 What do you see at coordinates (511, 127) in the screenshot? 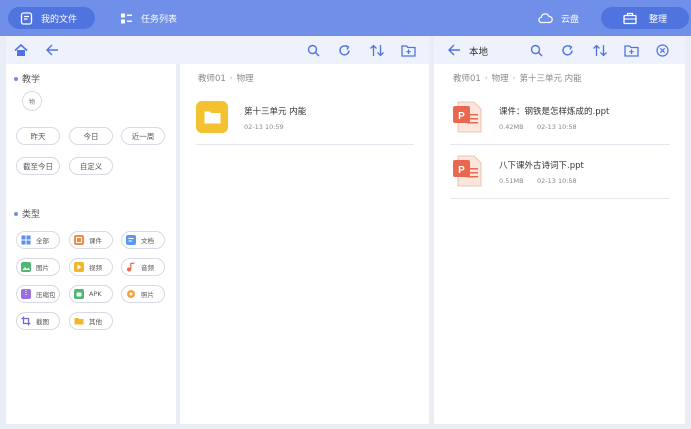
I see `file-size: 0.42MB` at bounding box center [511, 127].